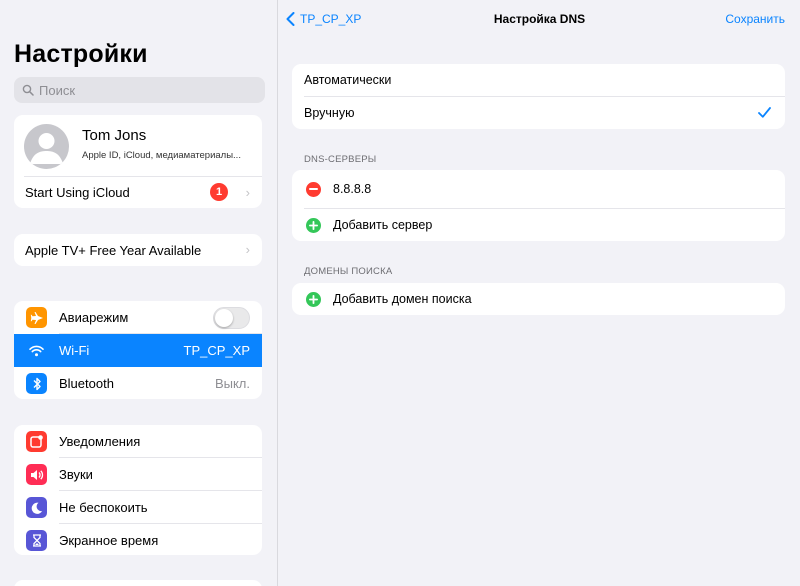 The height and width of the screenshot is (586, 800). What do you see at coordinates (538, 225) in the screenshot?
I see `add-server-button: Добавить сервер` at bounding box center [538, 225].